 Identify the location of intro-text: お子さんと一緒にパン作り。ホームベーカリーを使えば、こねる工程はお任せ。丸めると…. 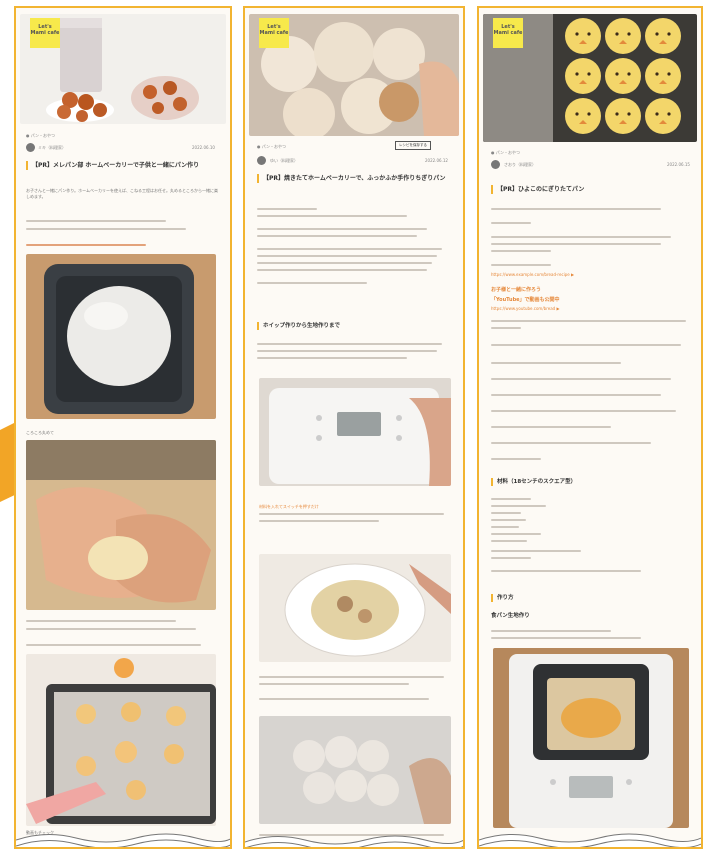
(122, 193).